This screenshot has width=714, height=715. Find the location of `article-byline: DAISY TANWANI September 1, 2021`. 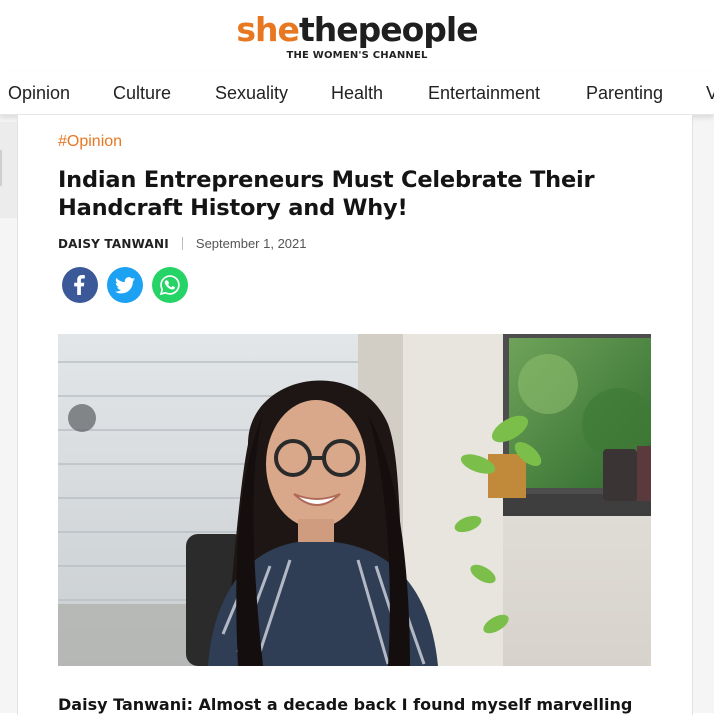

article-byline: DAISY TANWANI September 1, 2021 is located at coordinates (182, 243).